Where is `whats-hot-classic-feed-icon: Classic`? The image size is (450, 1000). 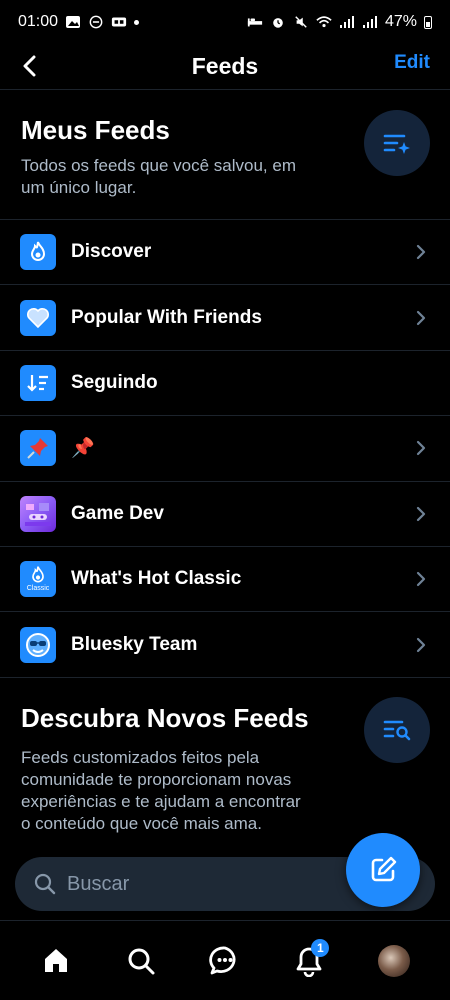 whats-hot-classic-feed-icon: Classic is located at coordinates (38, 579).